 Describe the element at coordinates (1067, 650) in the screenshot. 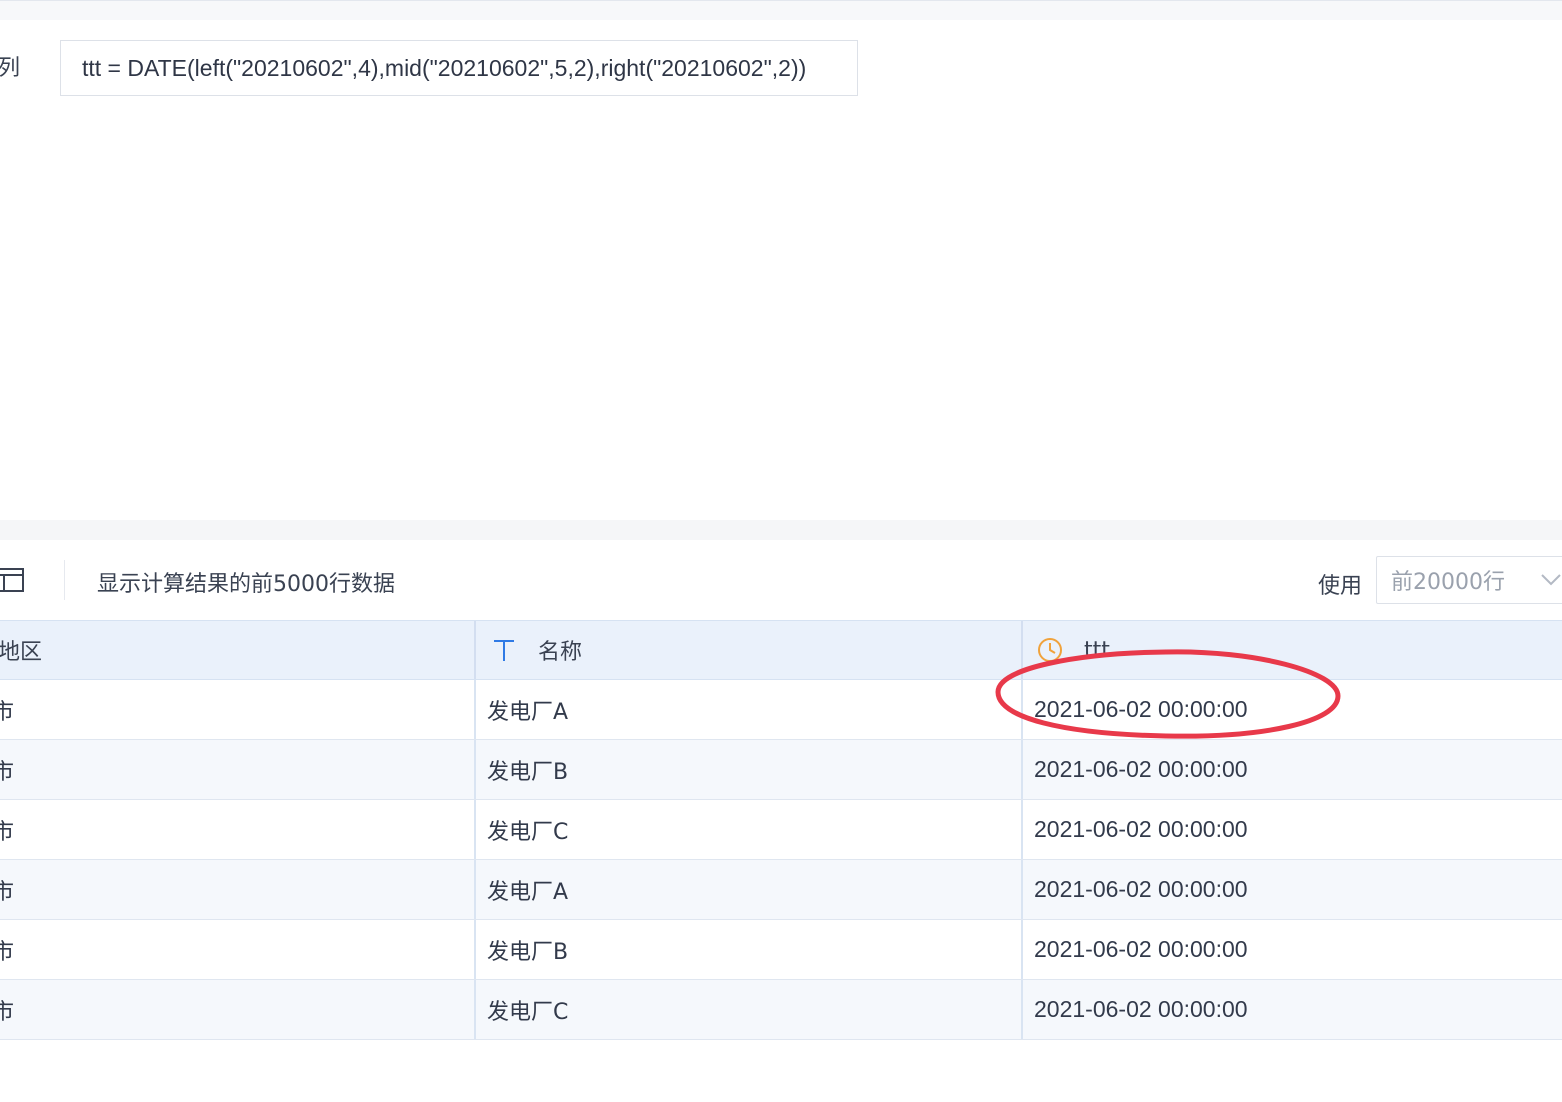

I see `column-header-ttt: ttt` at that location.